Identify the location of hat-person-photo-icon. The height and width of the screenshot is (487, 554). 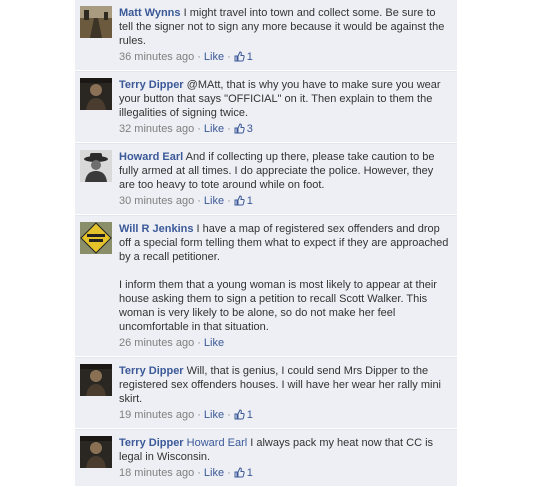
(96, 166).